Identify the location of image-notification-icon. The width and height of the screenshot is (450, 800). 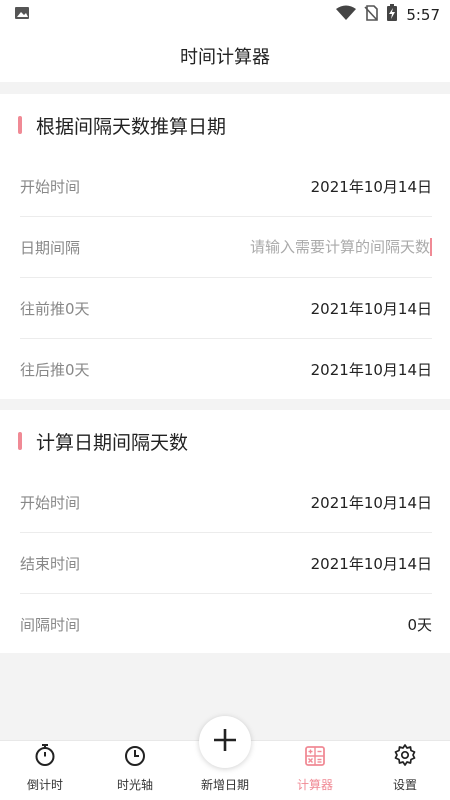
(22, 15).